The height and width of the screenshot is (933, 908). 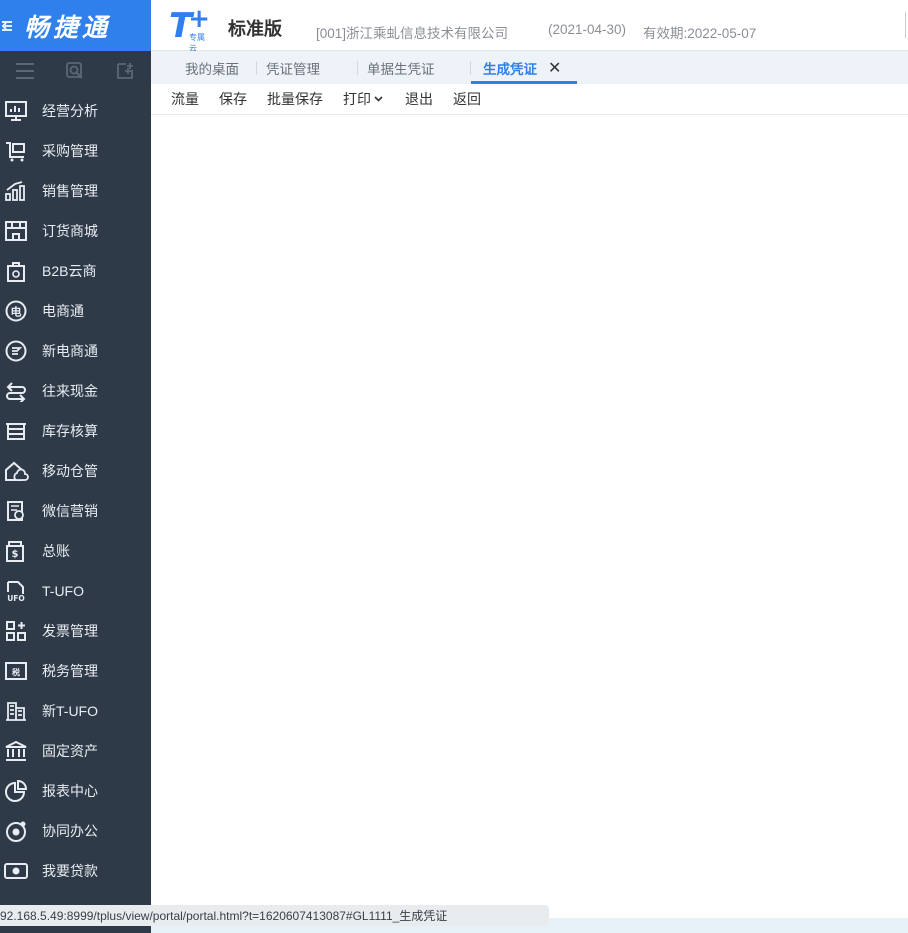 I want to click on warehouse-icon, so click(x=18, y=431).